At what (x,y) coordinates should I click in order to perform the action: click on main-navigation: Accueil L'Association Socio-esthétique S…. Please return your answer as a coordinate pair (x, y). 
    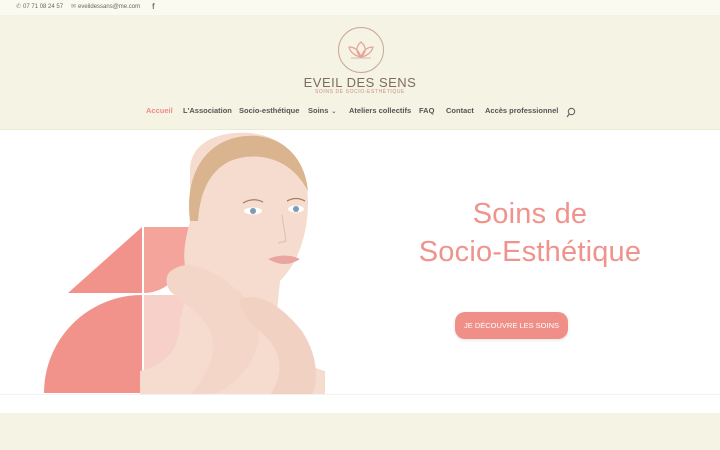
    Looking at the image, I should click on (360, 113).